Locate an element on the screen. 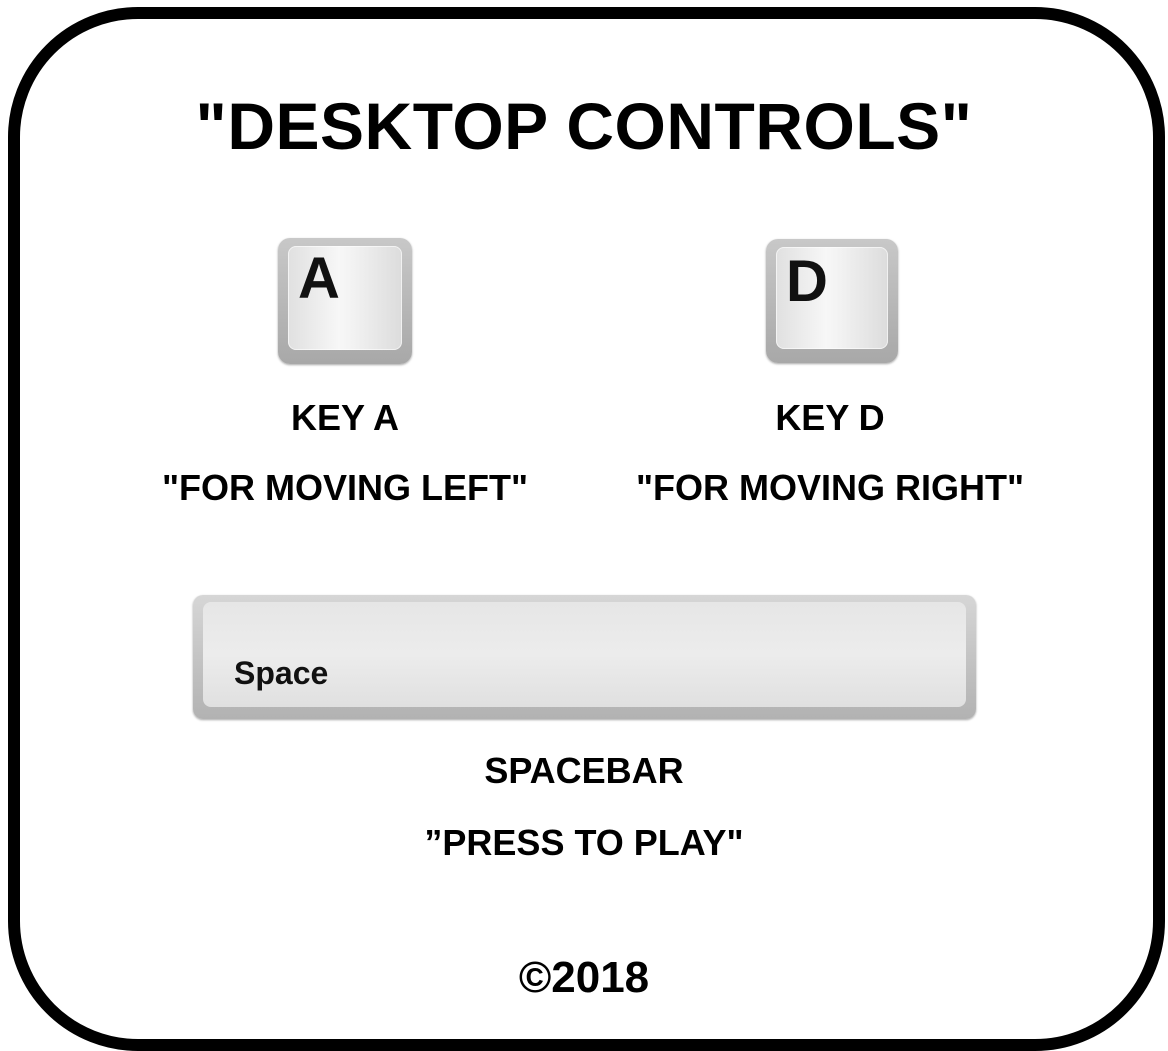  key-a-letter: A is located at coordinates (319, 278).